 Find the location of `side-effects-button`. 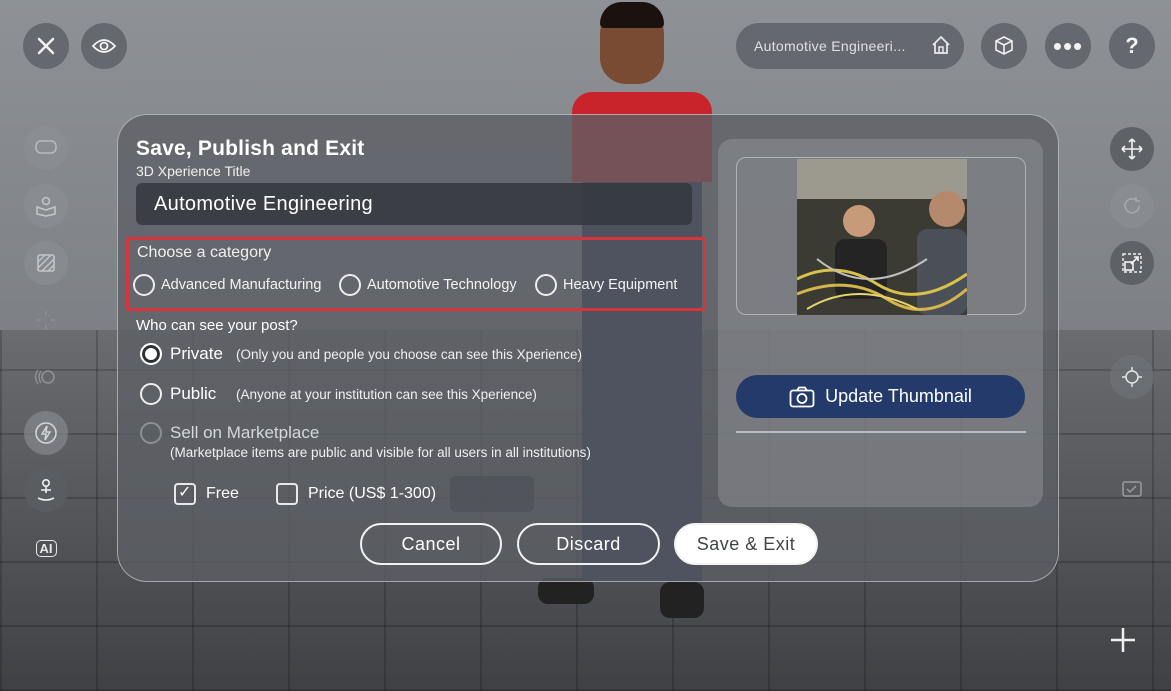

side-effects-button is located at coordinates (46, 433).